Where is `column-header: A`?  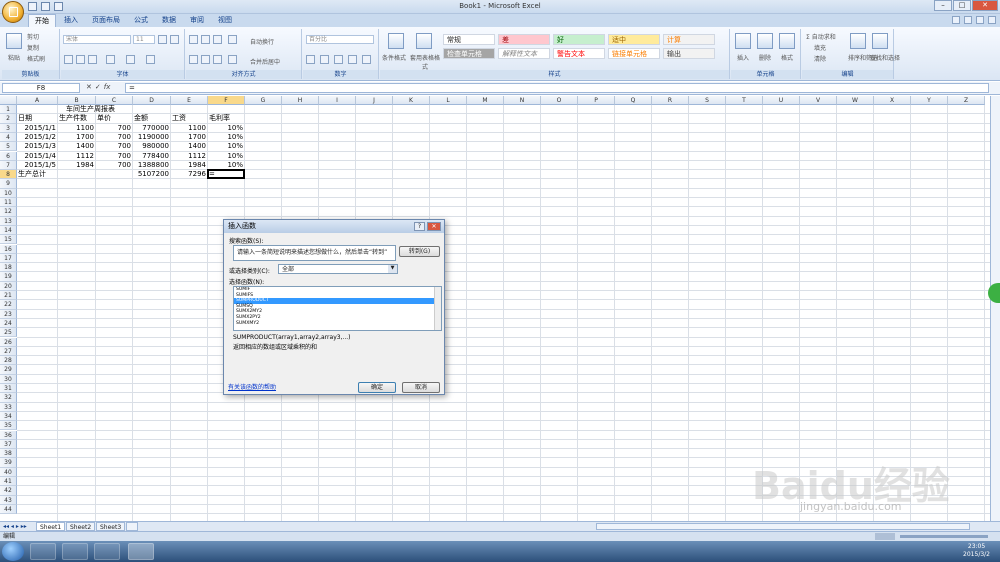
column-header: A is located at coordinates (37, 100).